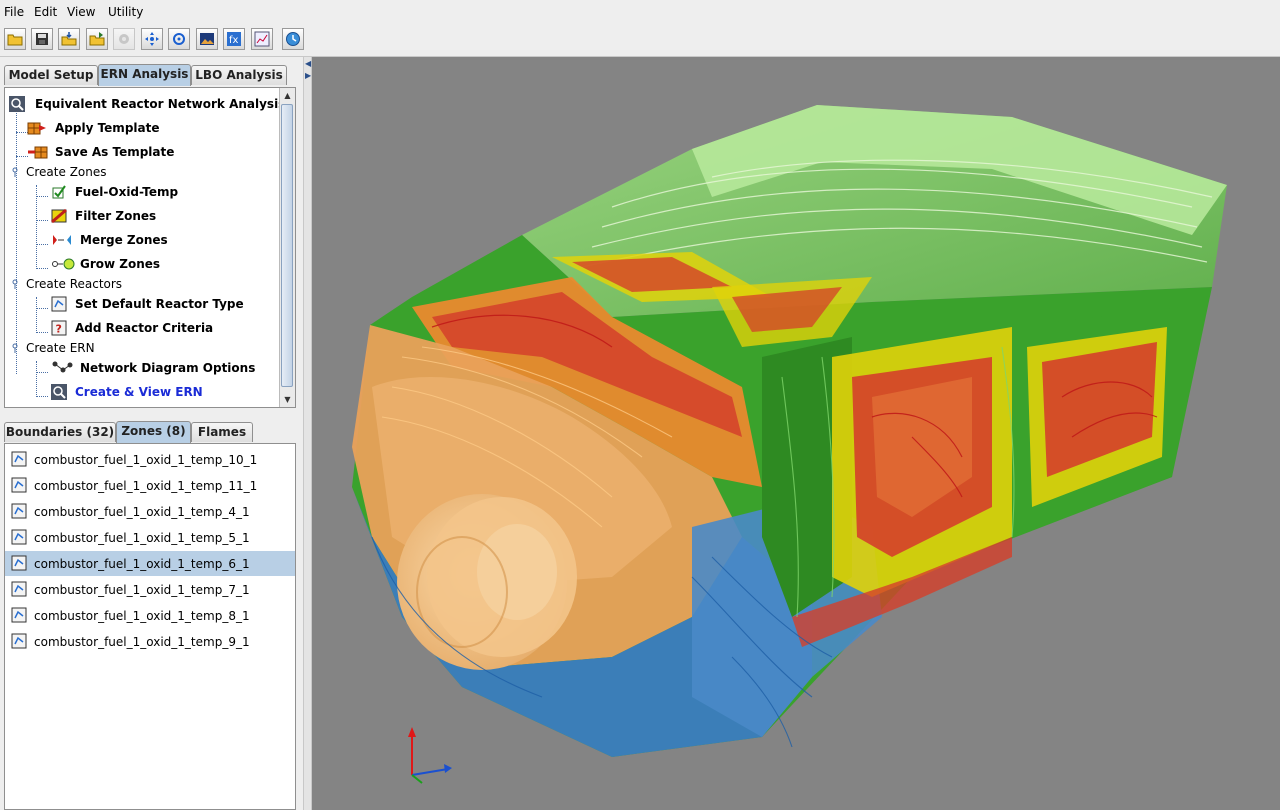 This screenshot has height=810, width=1280. What do you see at coordinates (59, 216) in the screenshot?
I see `filter-icon` at bounding box center [59, 216].